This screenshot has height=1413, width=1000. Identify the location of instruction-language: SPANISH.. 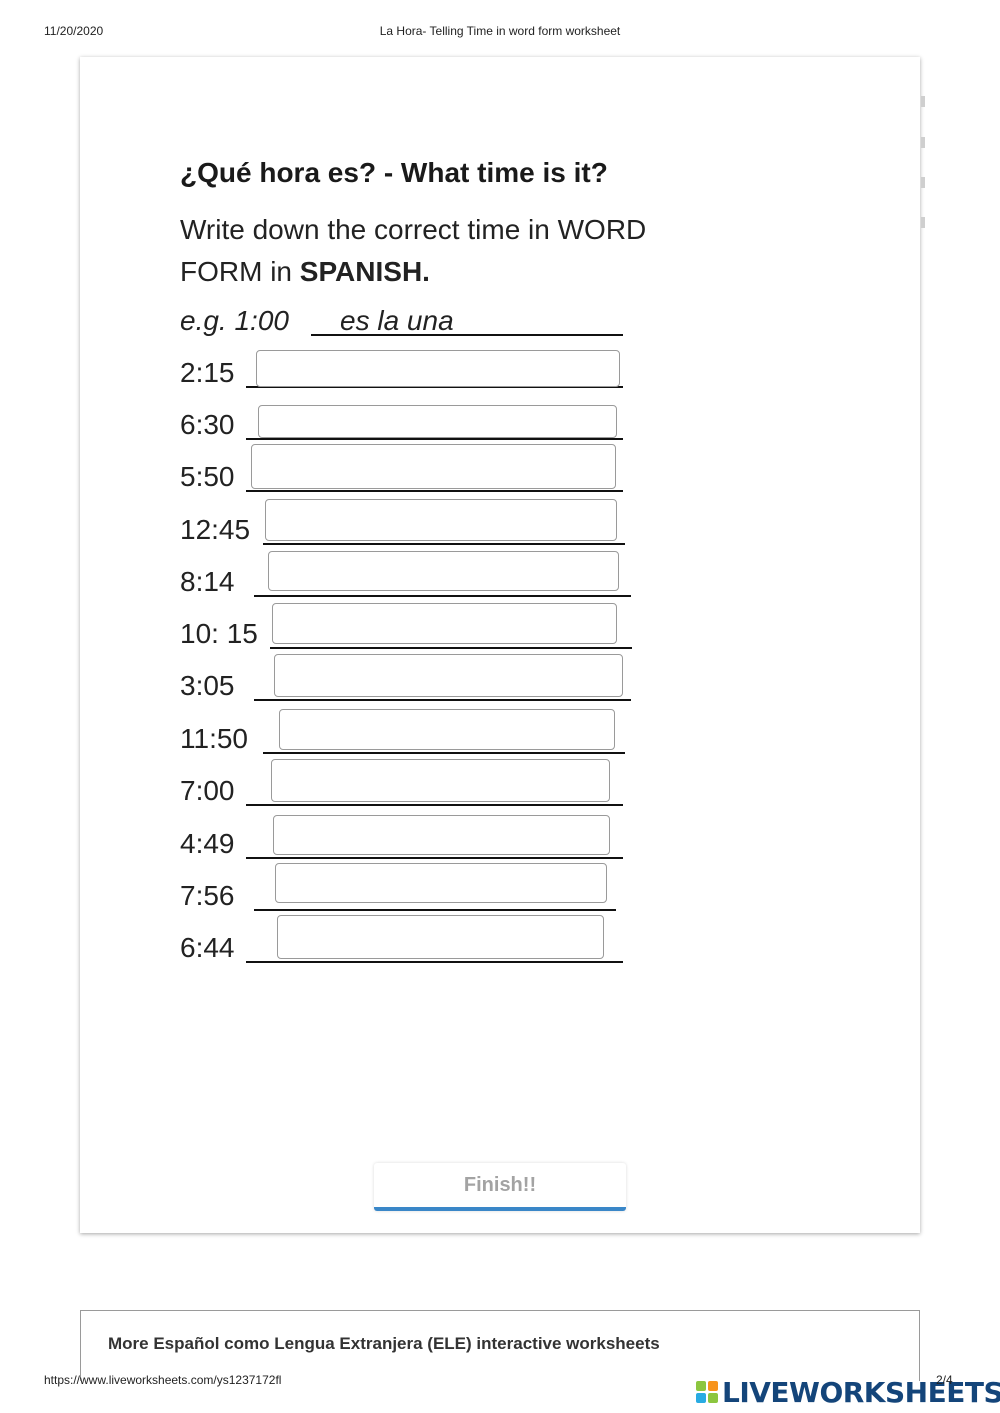
(364, 271).